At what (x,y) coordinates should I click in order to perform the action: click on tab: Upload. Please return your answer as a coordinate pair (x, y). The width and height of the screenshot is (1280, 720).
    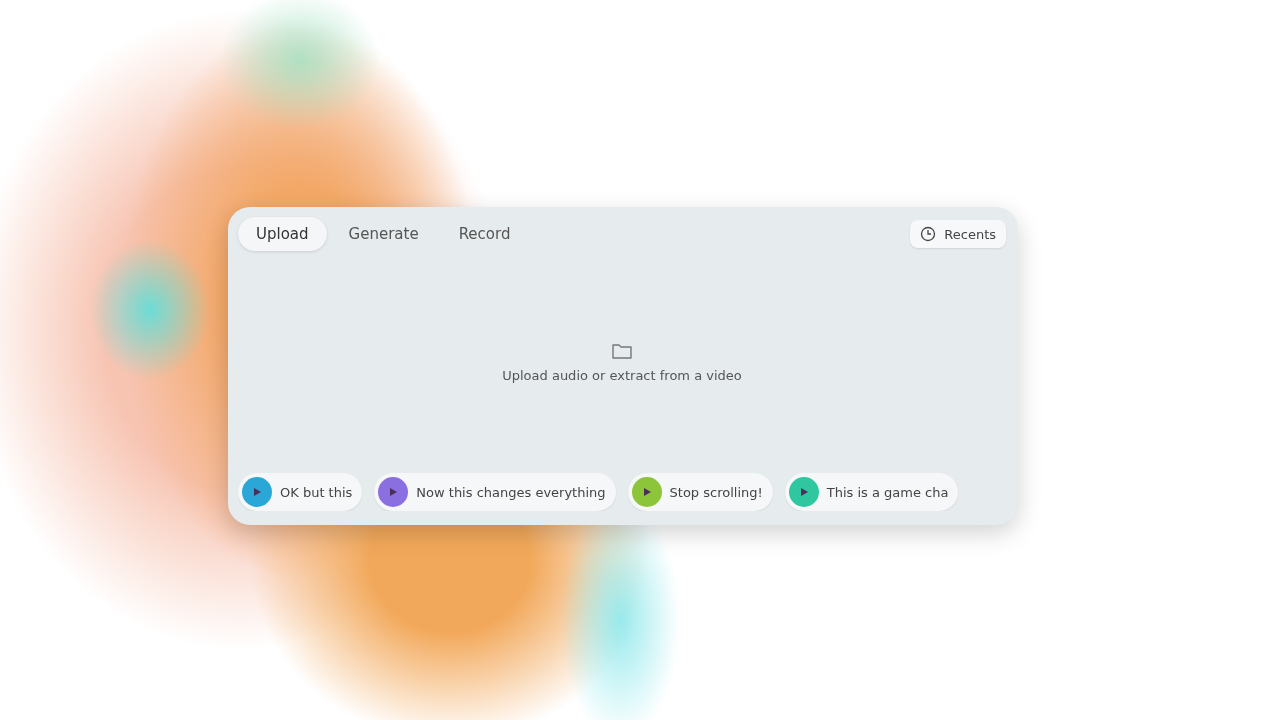
    Looking at the image, I should click on (282, 234).